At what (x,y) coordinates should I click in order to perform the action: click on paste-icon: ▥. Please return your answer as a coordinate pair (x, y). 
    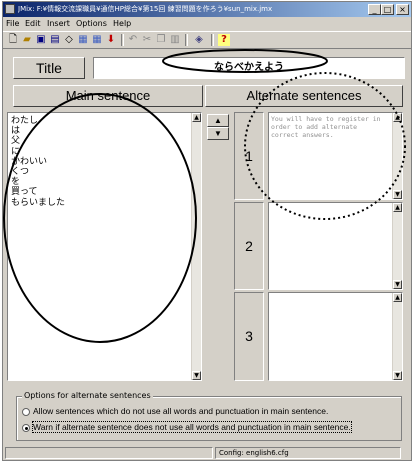
    Looking at the image, I should click on (175, 40).